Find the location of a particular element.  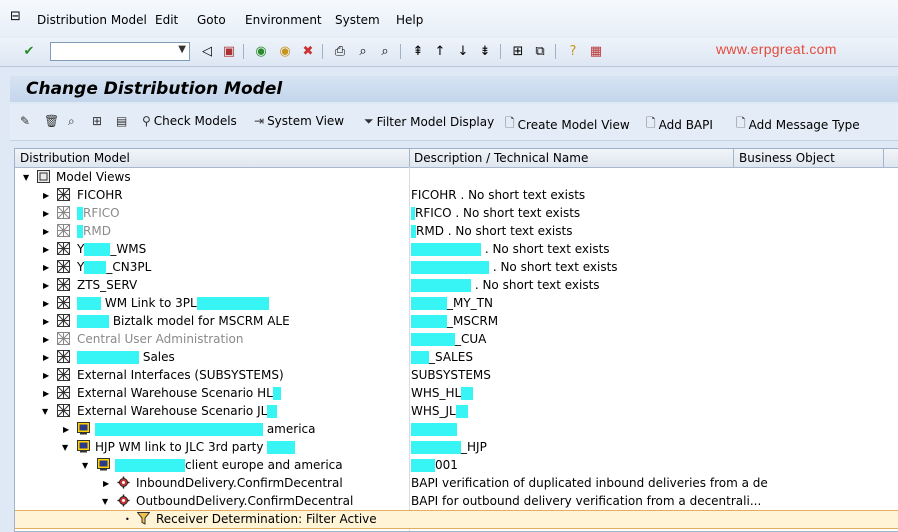

tree-row: ▶ Central User Administration _CUA is located at coordinates (456, 339).